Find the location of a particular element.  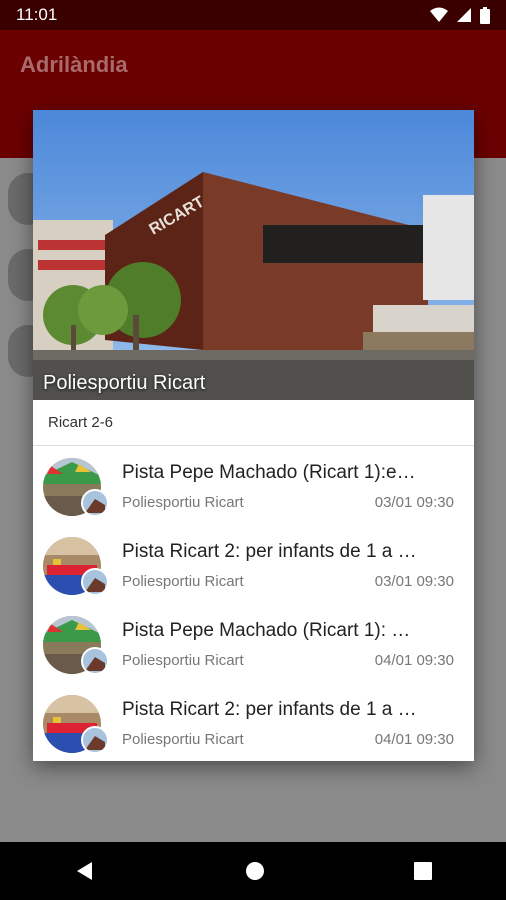

home-icon is located at coordinates (255, 871).